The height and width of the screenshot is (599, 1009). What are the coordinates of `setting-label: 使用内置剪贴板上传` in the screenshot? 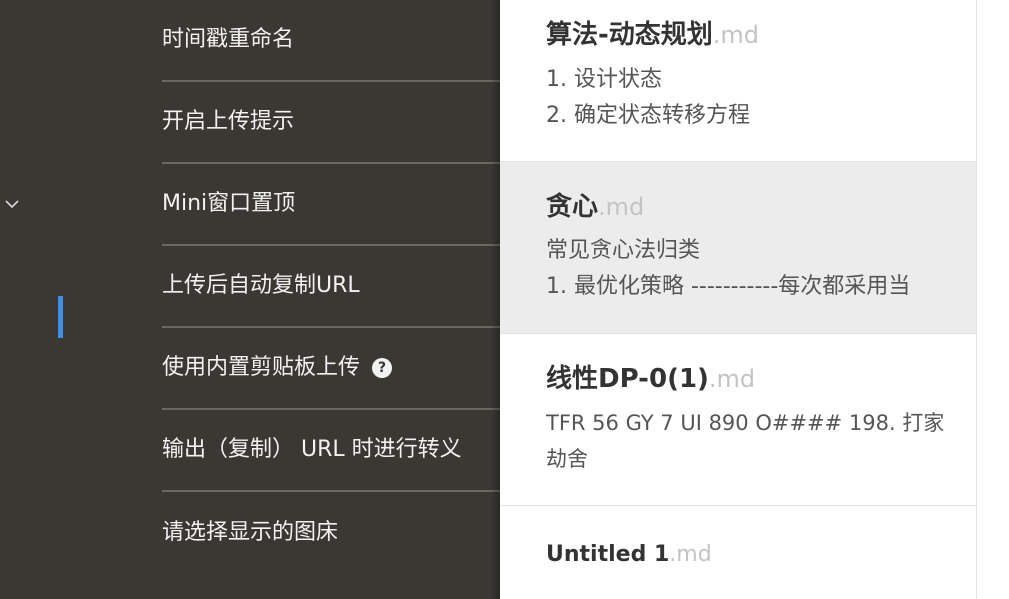 It's located at (261, 367).